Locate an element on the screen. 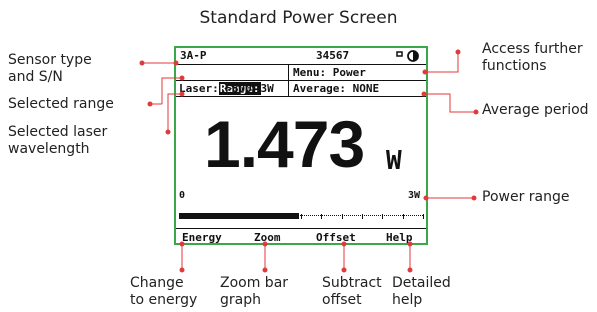 This screenshot has height=312, width=597. header-row: 3A-P 34567 is located at coordinates (301, 56).